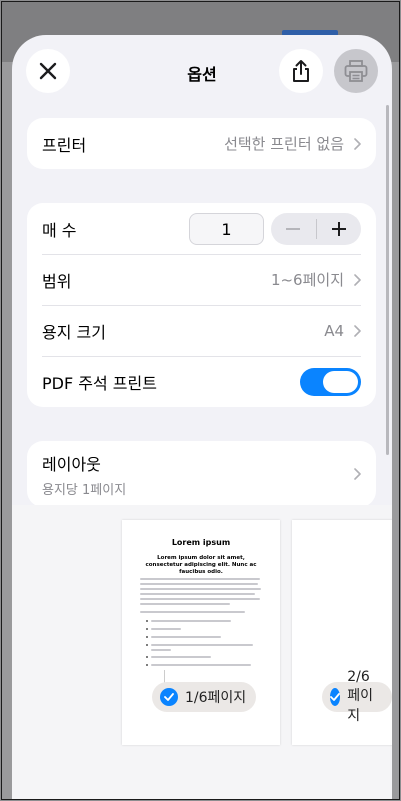  What do you see at coordinates (216, 698) in the screenshot?
I see `page-badge-label: 1/6페이지` at bounding box center [216, 698].